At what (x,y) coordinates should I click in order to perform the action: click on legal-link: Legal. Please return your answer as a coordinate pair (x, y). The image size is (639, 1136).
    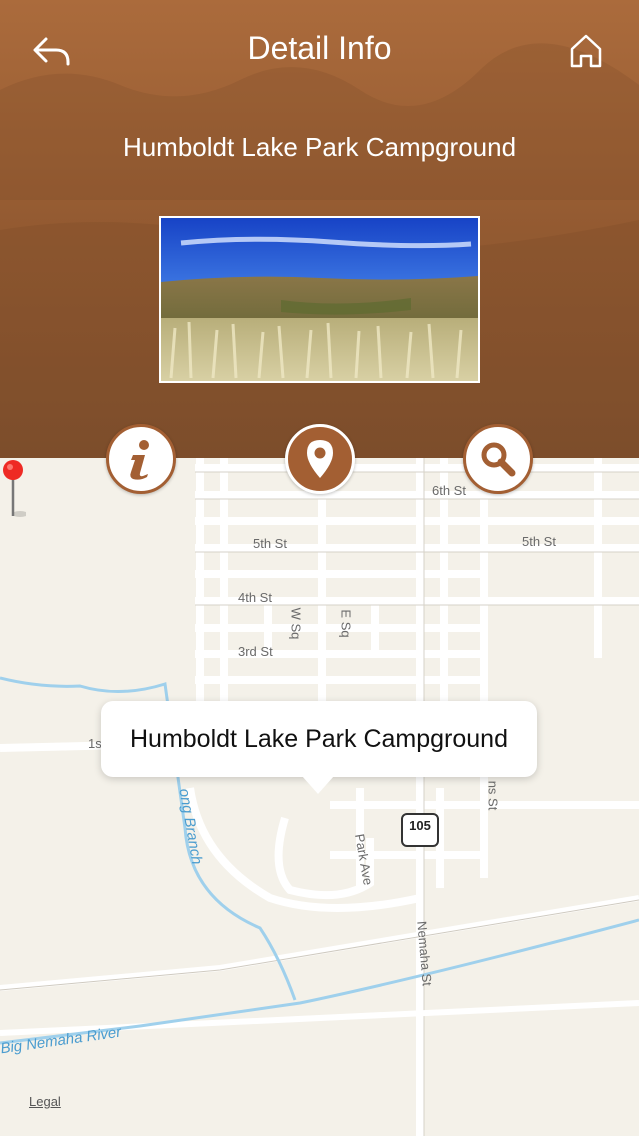
    Looking at the image, I should click on (45, 1101).